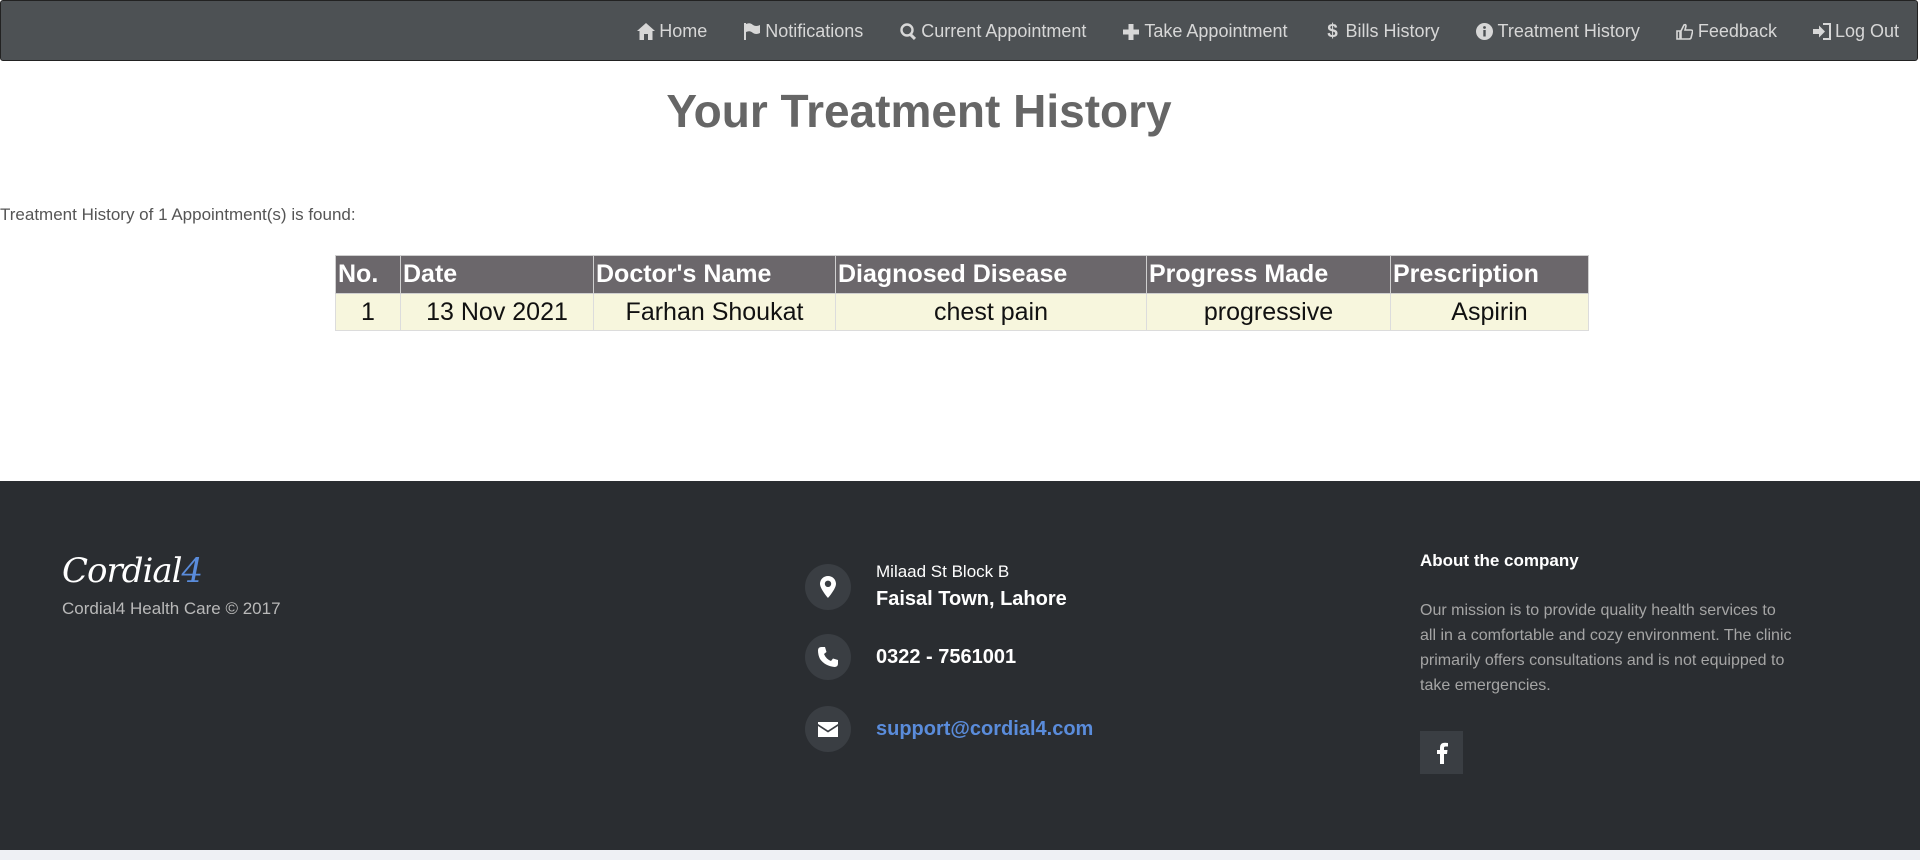  I want to click on nav-feedback: Feedback, so click(1726, 31).